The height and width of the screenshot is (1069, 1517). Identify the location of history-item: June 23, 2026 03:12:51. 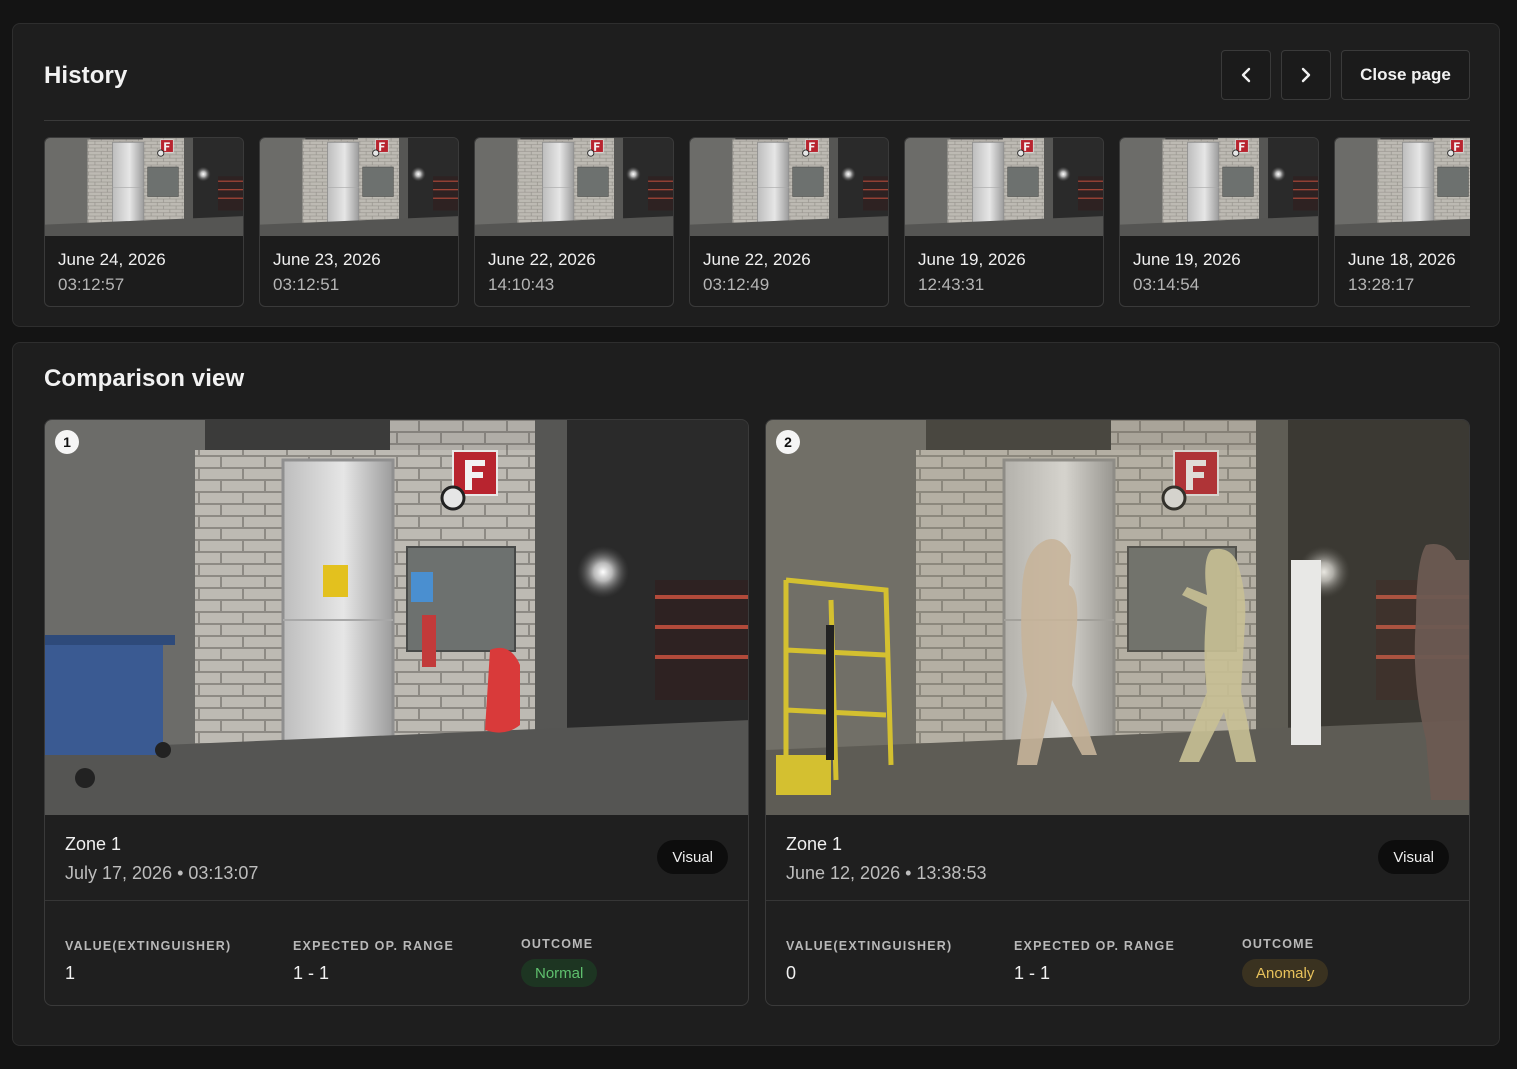
(359, 222).